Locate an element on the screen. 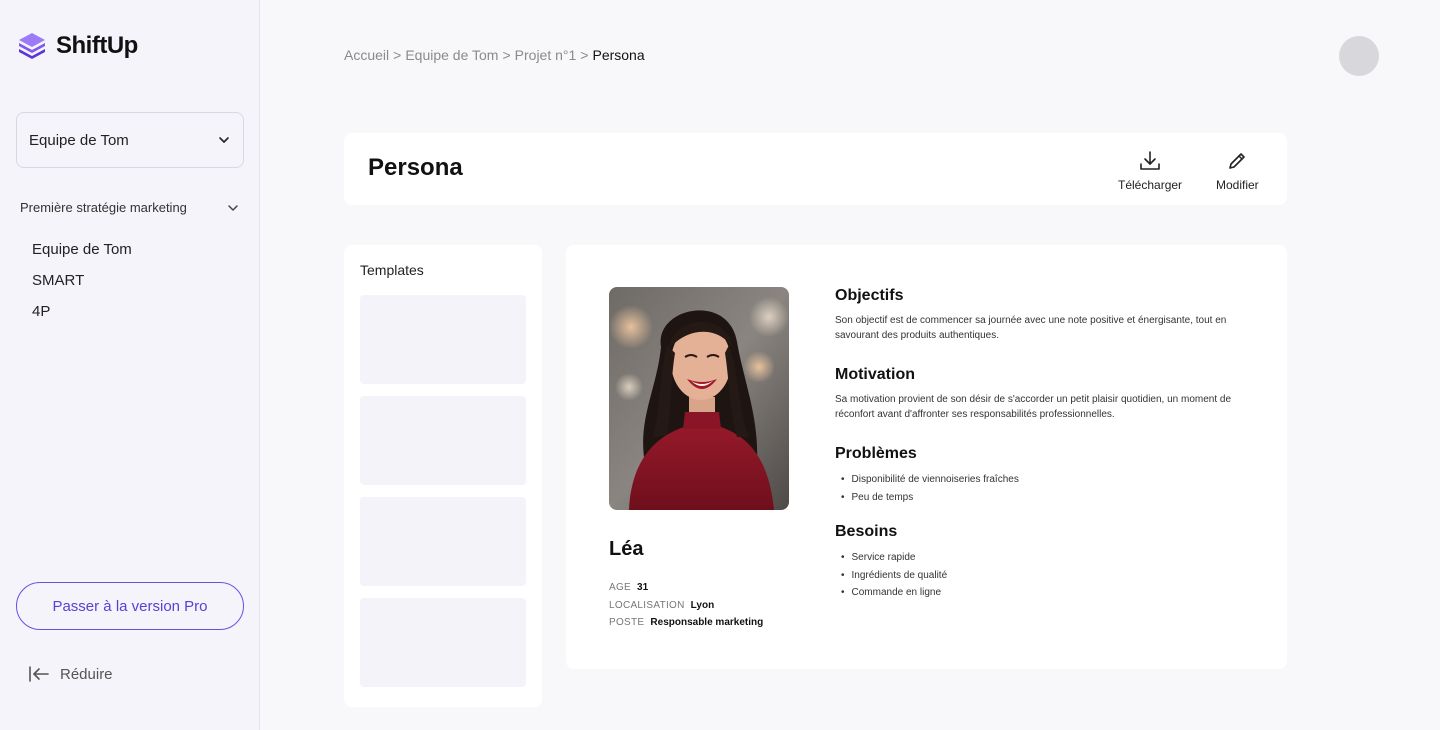  section-title: Besoins is located at coordinates (866, 531).